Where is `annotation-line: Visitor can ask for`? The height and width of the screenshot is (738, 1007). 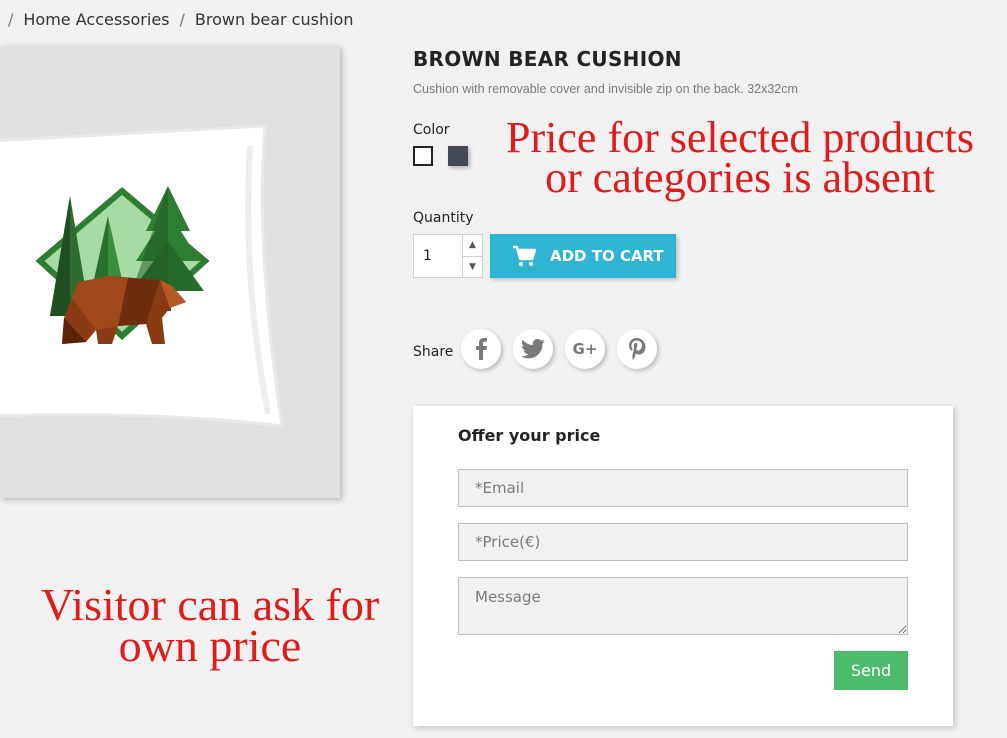
annotation-line: Visitor can ask for is located at coordinates (210, 604).